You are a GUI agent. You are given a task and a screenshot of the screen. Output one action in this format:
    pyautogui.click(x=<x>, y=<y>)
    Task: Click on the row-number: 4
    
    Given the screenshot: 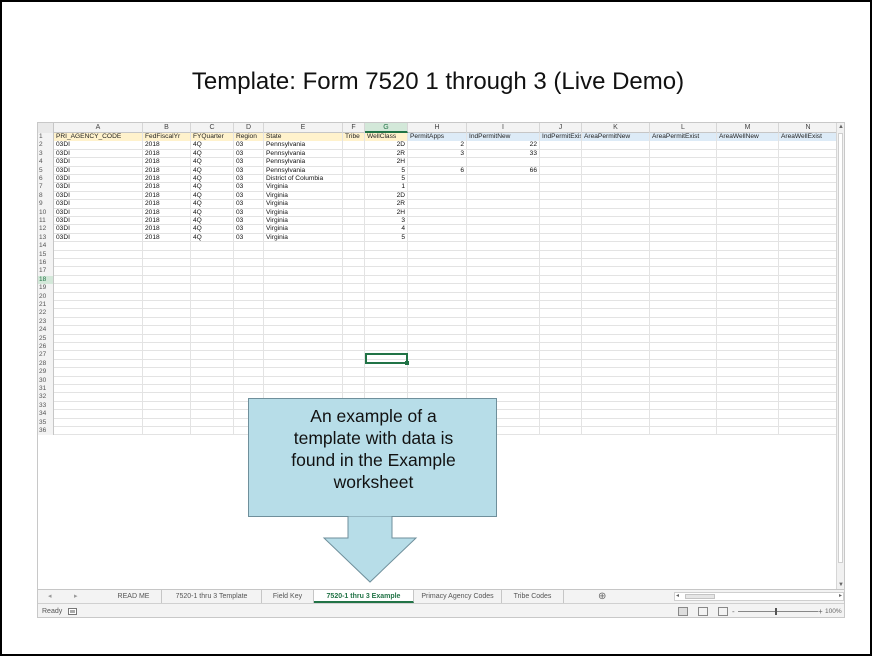 What is the action you would take?
    pyautogui.click(x=46, y=162)
    